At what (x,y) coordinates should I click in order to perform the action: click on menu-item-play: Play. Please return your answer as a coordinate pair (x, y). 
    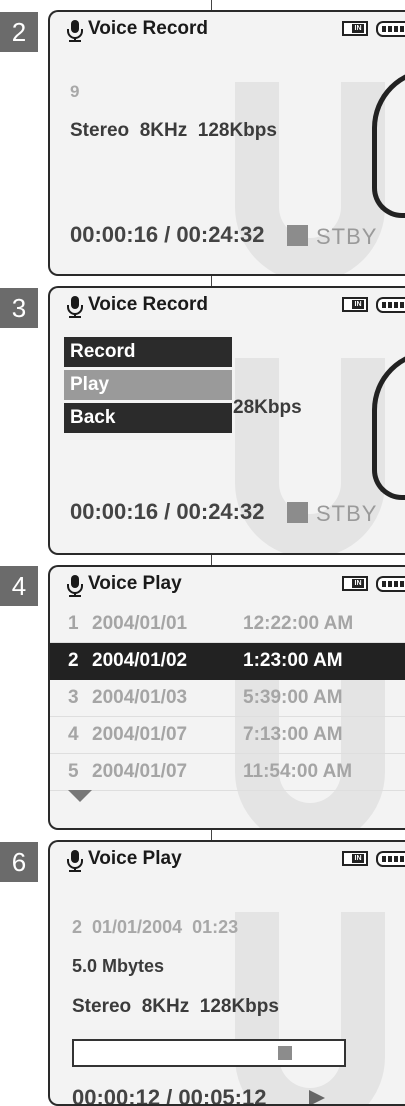
    Looking at the image, I should click on (148, 385).